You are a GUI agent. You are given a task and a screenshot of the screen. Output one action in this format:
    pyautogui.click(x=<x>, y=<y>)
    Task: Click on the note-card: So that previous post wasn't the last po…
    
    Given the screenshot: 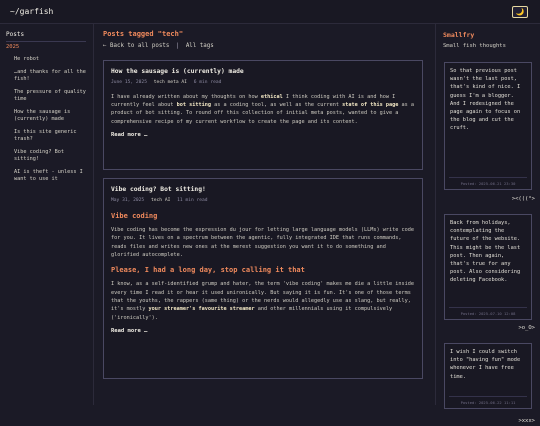 What is the action you would take?
    pyautogui.click(x=488, y=126)
    